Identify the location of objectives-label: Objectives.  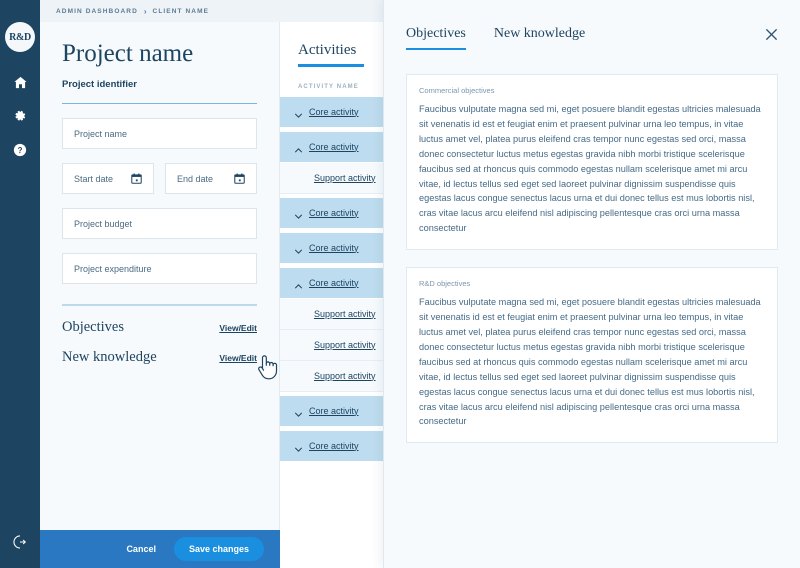
(93, 326).